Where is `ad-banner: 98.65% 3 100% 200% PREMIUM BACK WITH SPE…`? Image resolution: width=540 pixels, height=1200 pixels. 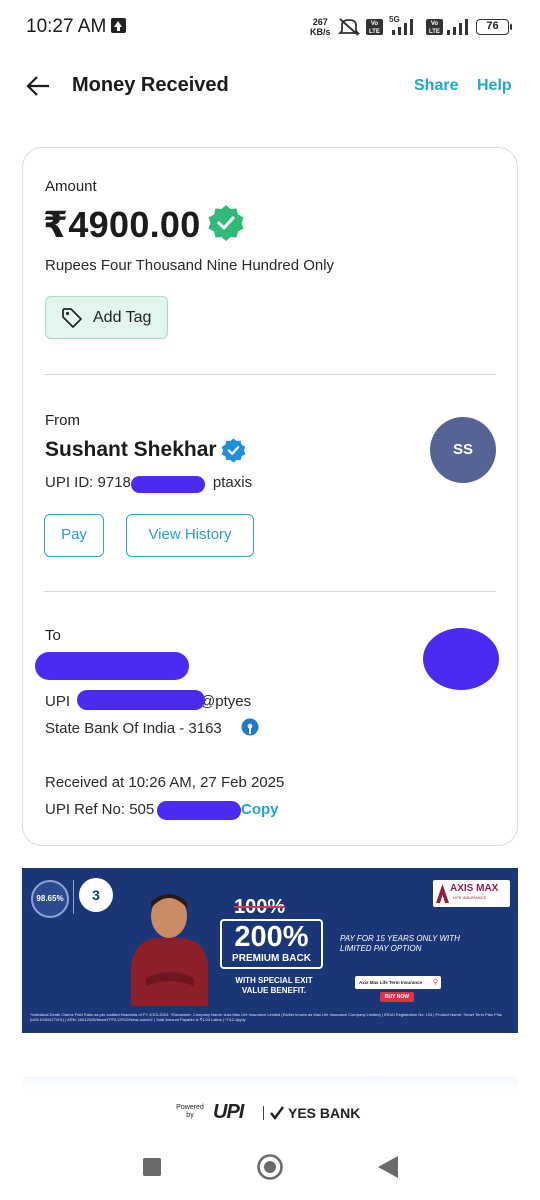
ad-banner: 98.65% 3 100% 200% PREMIUM BACK WITH SPE… is located at coordinates (270, 950).